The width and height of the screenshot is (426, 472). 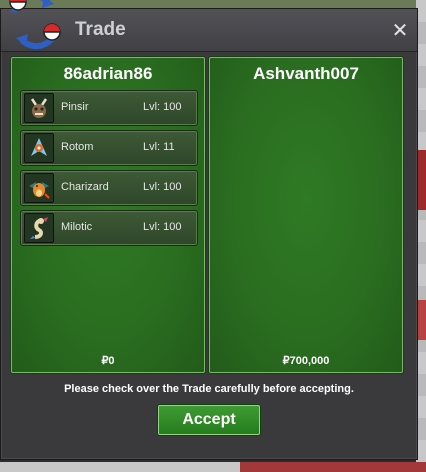 I want to click on background-map-bottom, so click(x=213, y=467).